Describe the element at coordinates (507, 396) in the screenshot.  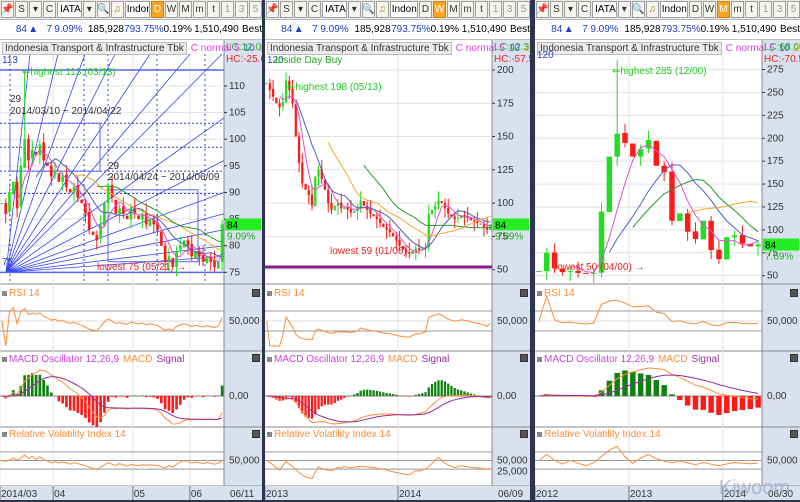
I see `macd-tick: 0,00` at that location.